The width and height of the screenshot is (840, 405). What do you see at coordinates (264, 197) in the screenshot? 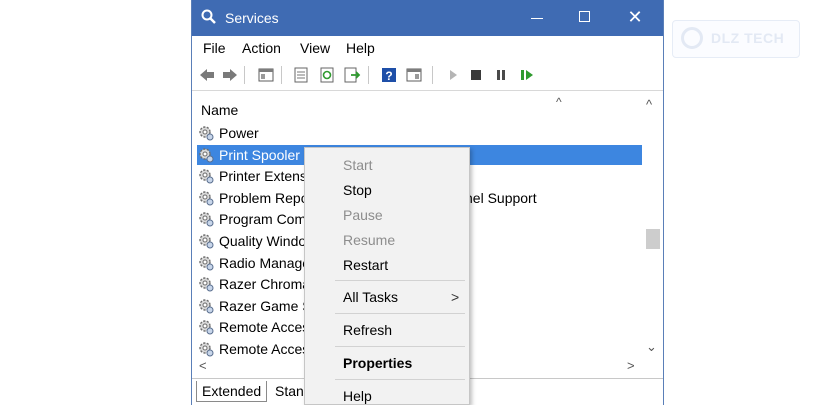
I see `service-name: Problem Repo` at bounding box center [264, 197].